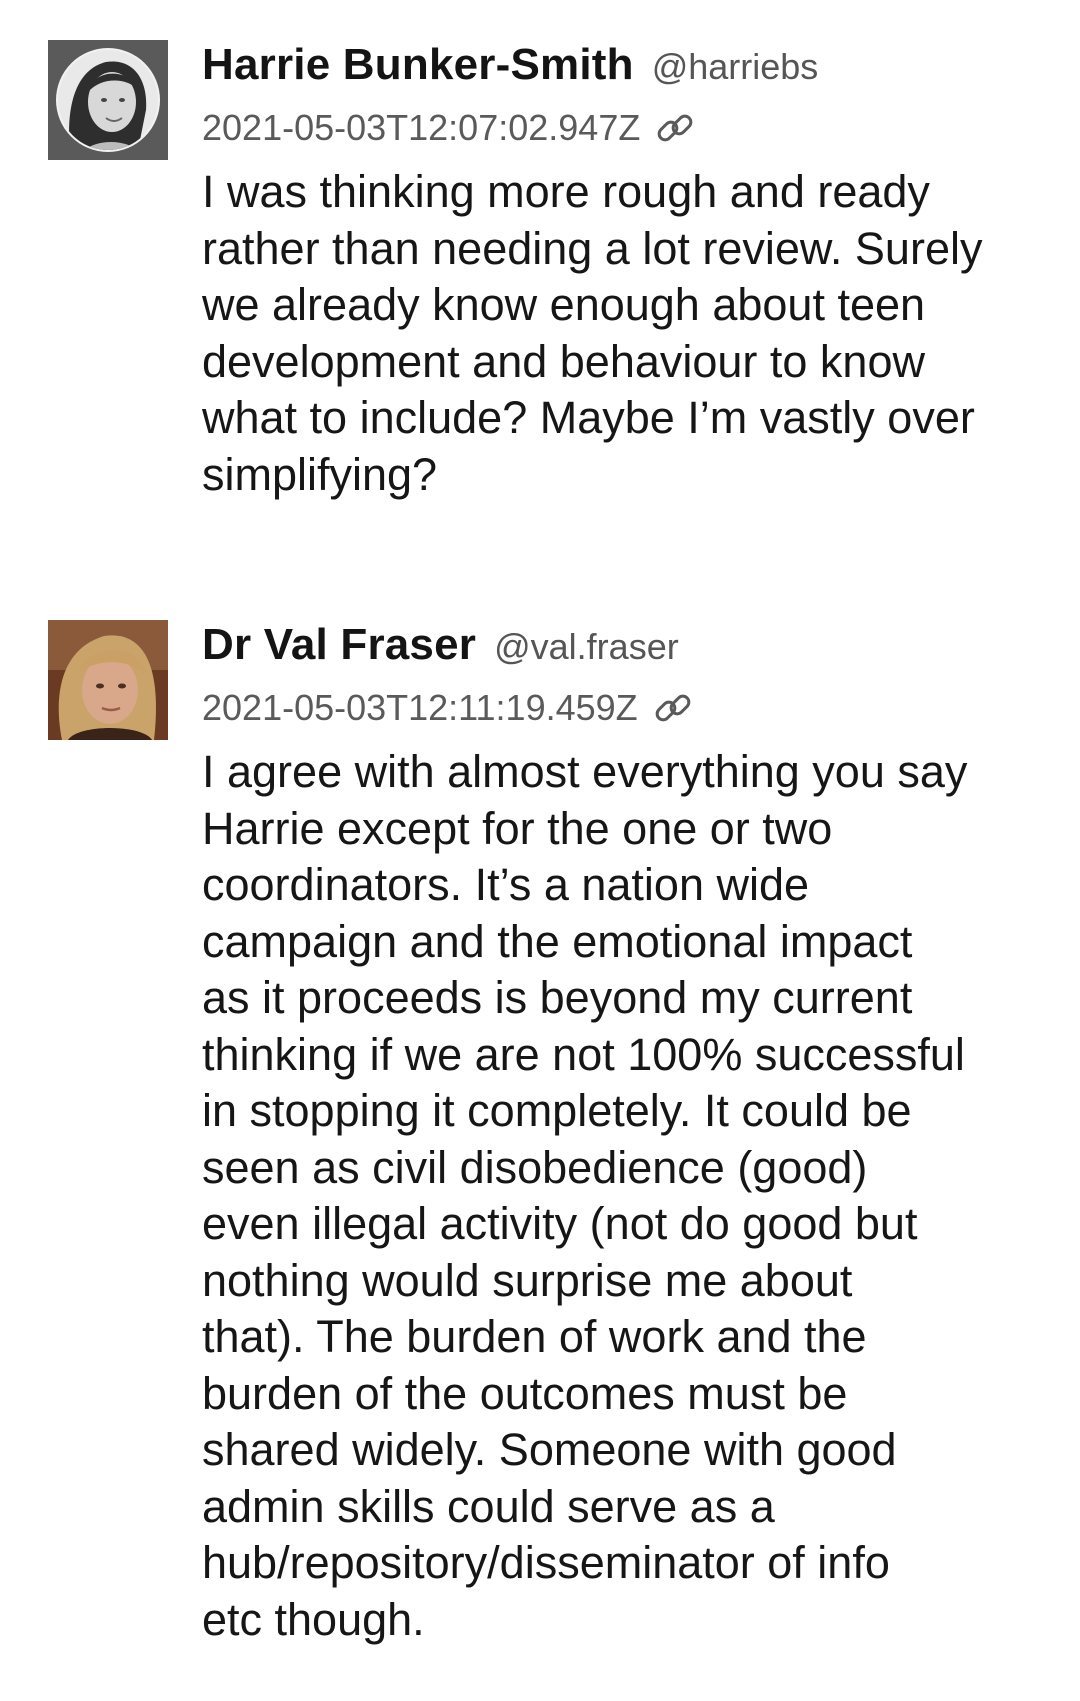 The image size is (1080, 1701). I want to click on post-body-line: coordinators. It’s a nation wide, so click(506, 884).